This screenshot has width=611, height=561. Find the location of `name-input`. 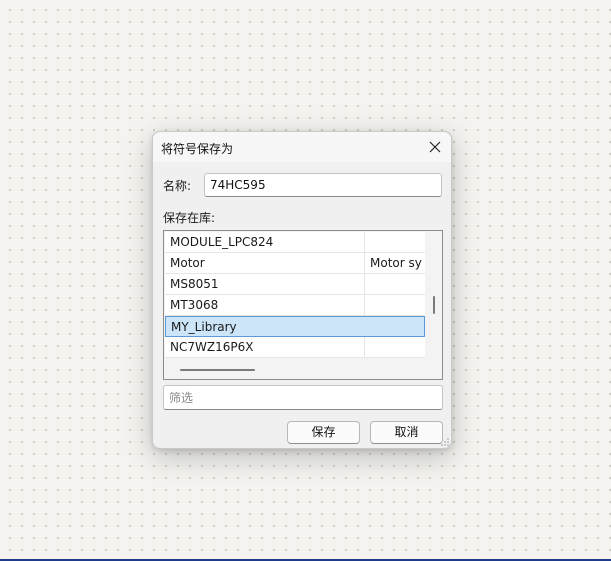

name-input is located at coordinates (323, 185).